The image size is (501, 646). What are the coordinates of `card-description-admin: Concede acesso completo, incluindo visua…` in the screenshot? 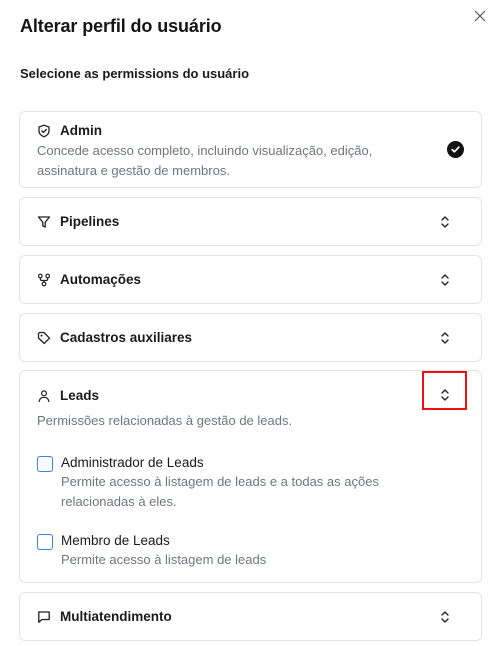 It's located at (205, 160).